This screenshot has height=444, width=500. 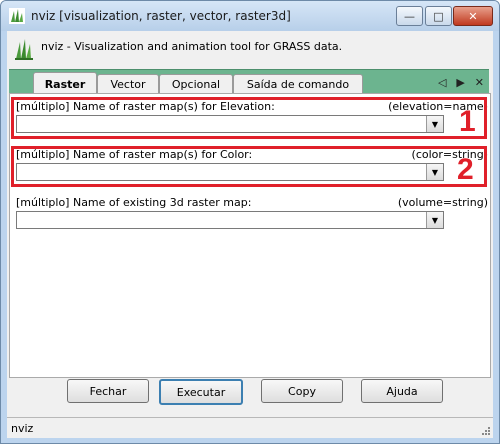 What do you see at coordinates (128, 84) in the screenshot?
I see `tab-vector: Vector` at bounding box center [128, 84].